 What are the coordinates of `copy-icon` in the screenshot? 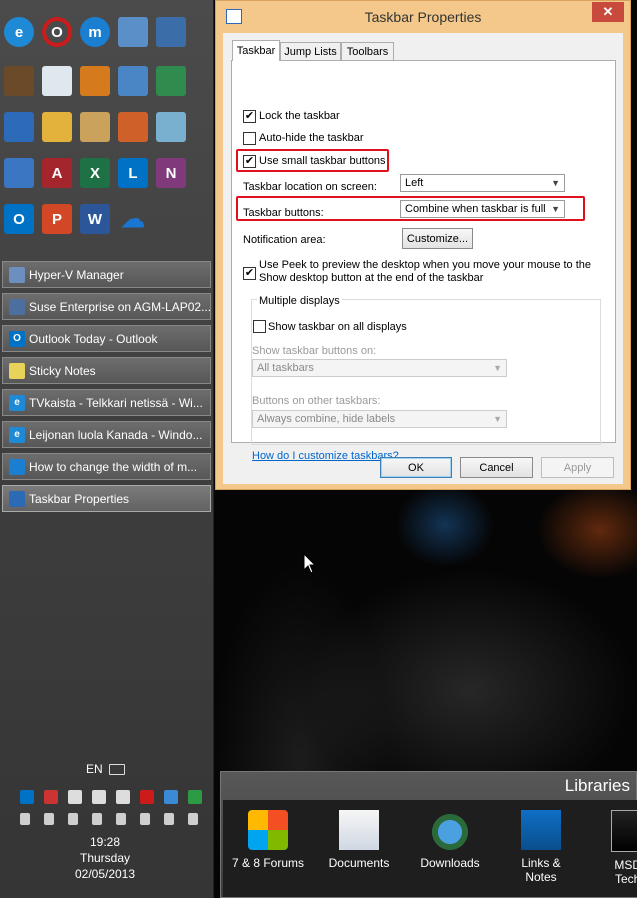 It's located at (193, 819).